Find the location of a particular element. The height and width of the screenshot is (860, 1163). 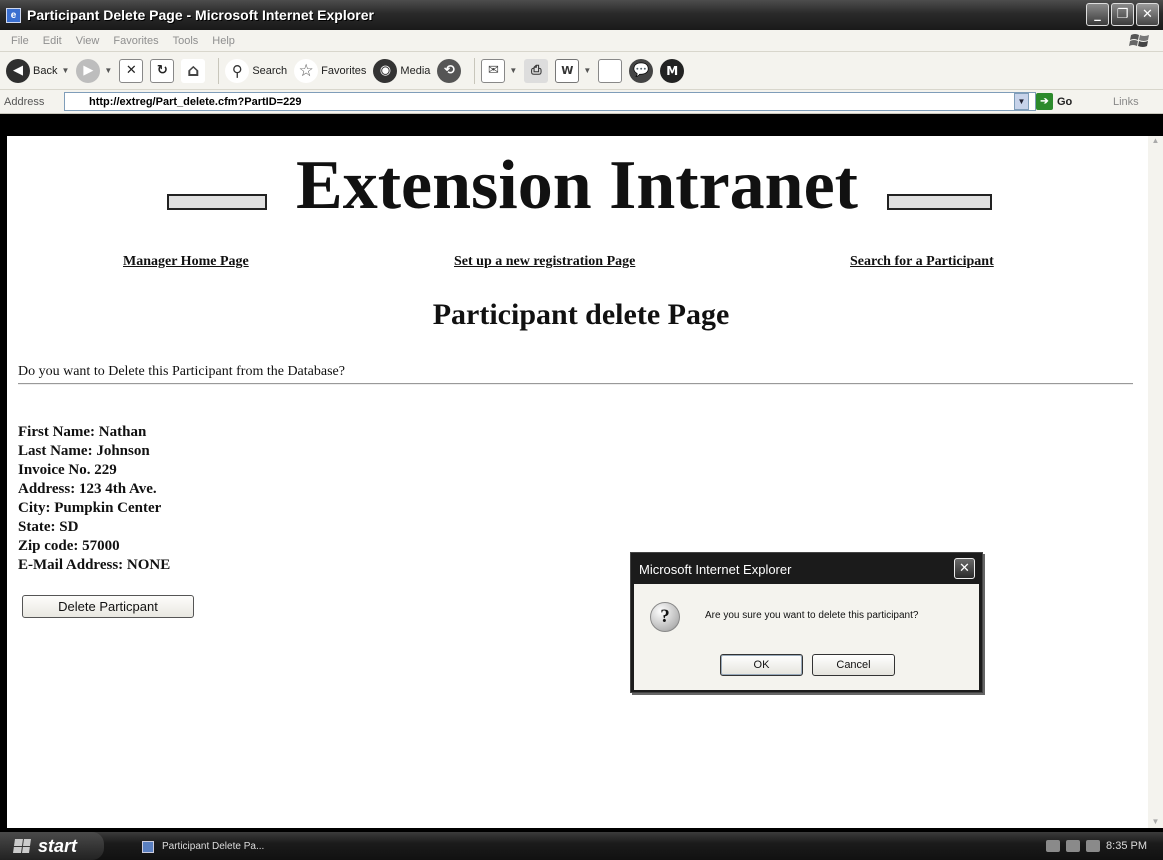

discuss-button is located at coordinates (610, 70).